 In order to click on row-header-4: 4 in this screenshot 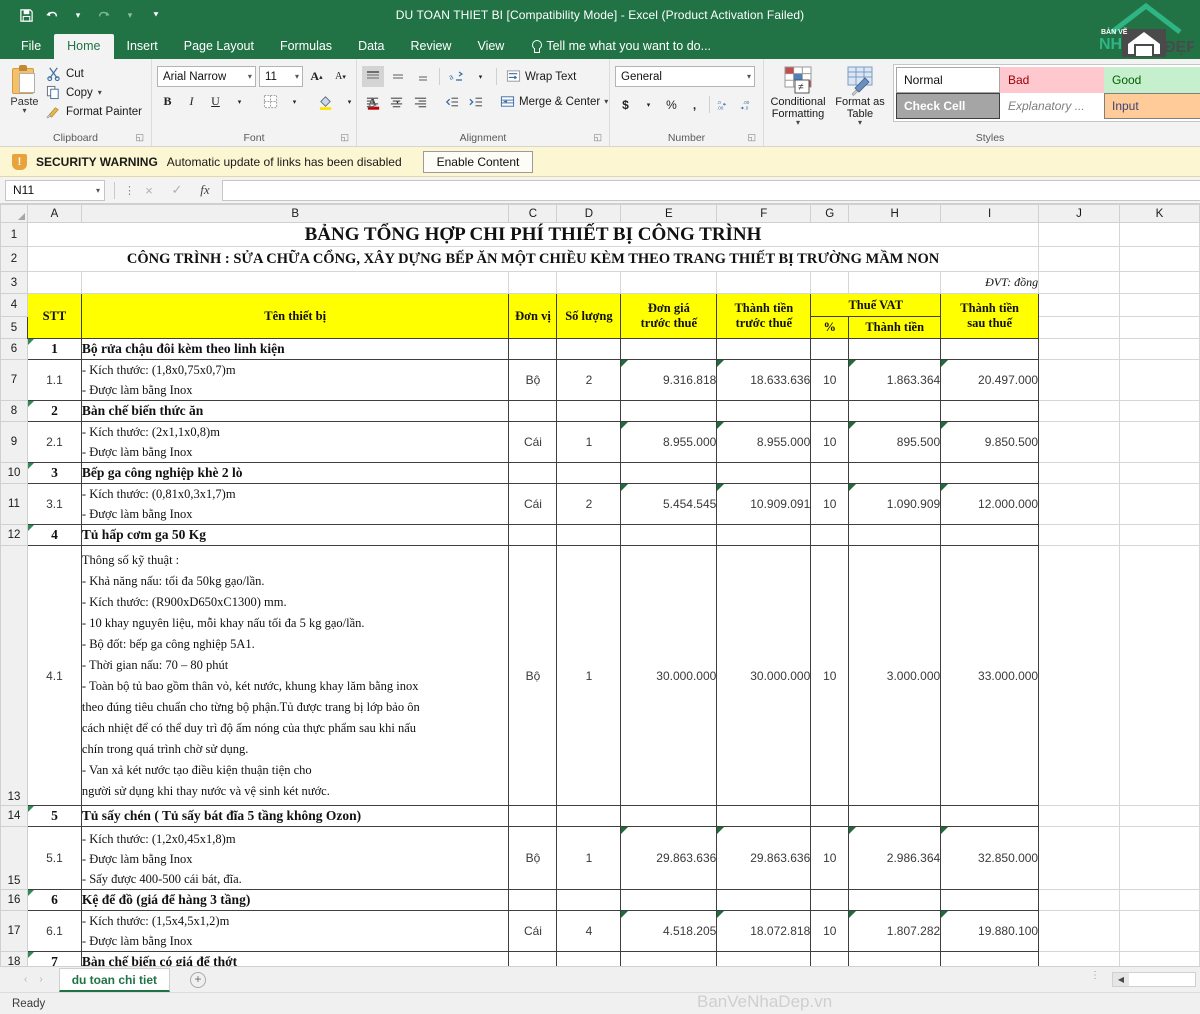, I will do `click(14, 305)`.